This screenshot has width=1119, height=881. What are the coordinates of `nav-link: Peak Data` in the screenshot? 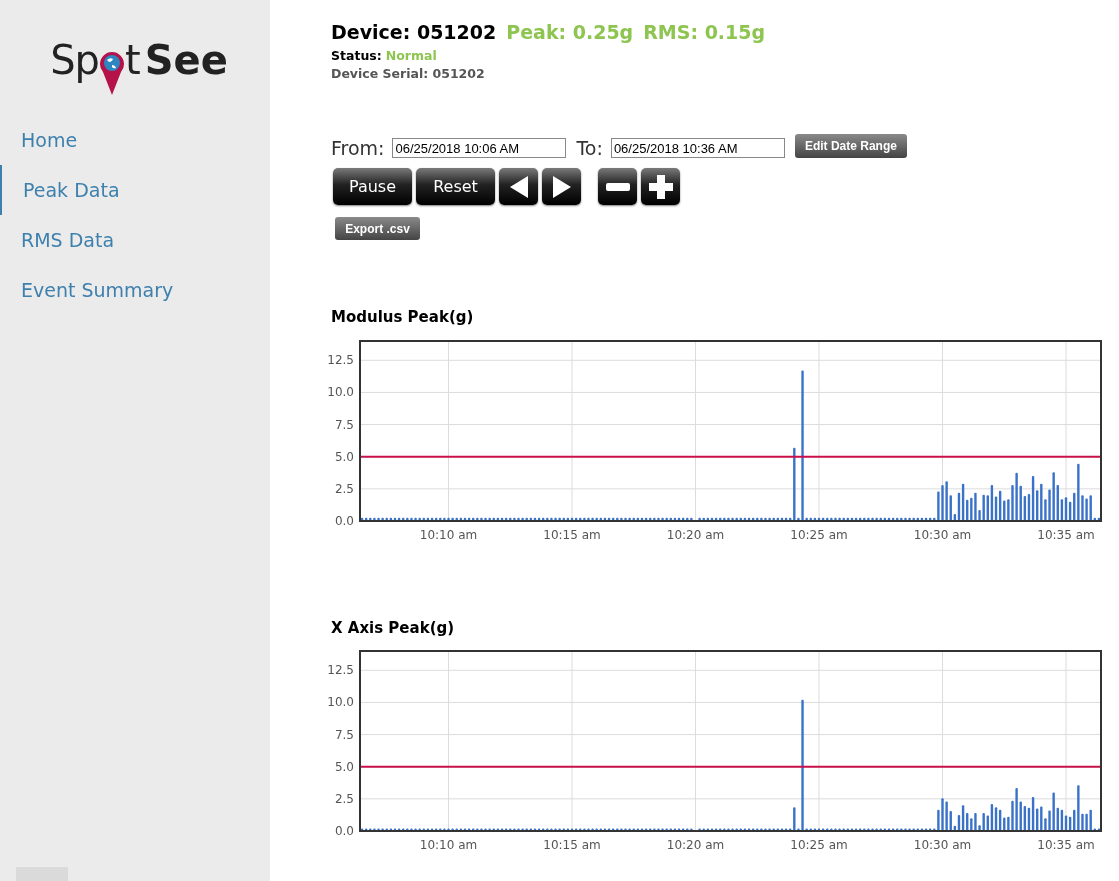 It's located at (135, 190).